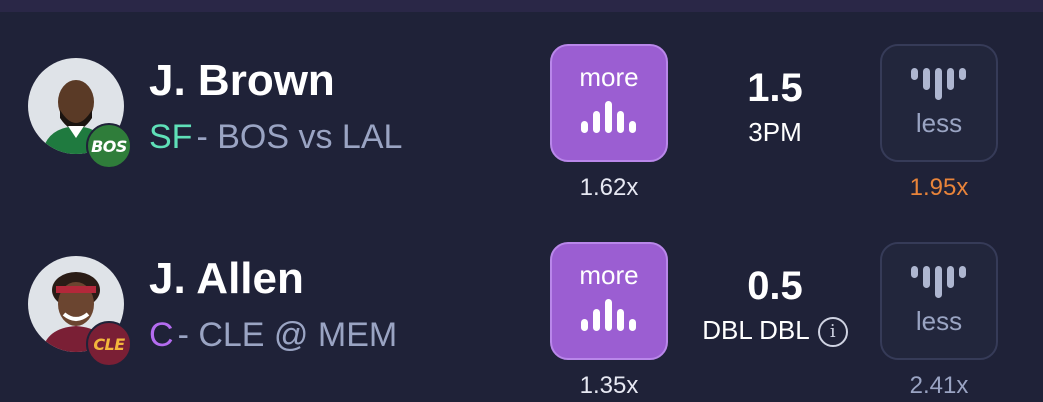 The image size is (1043, 402). I want to click on line-value: 1.5, so click(775, 88).